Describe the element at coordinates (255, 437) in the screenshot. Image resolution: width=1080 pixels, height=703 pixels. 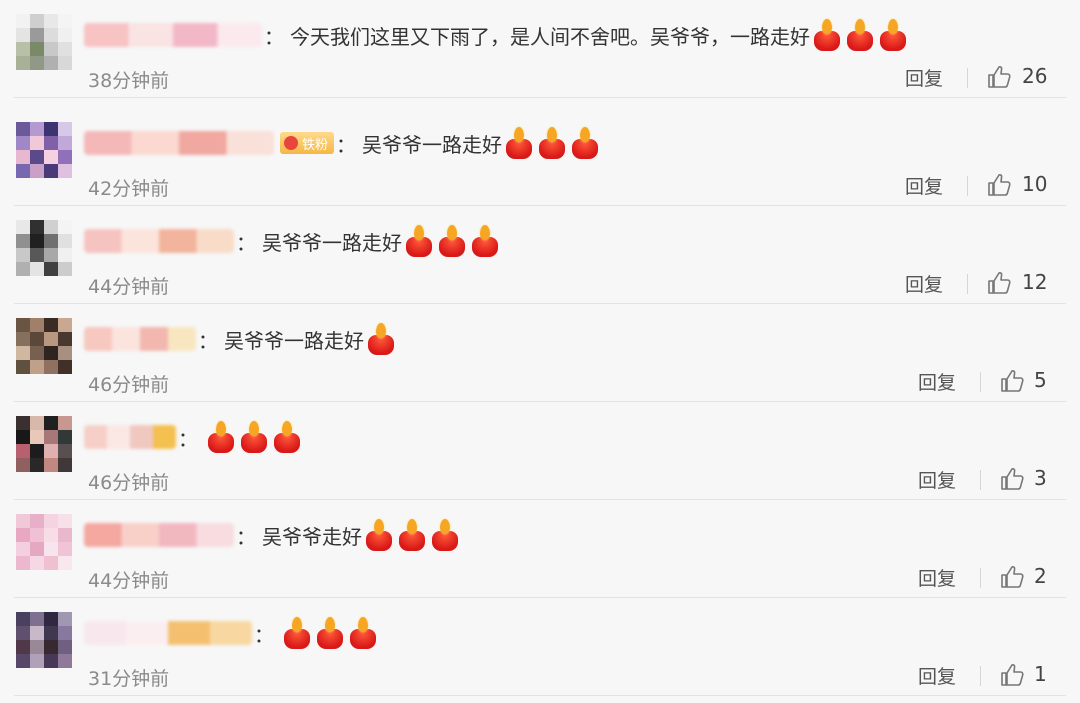
I see `candle-emoji-group` at that location.